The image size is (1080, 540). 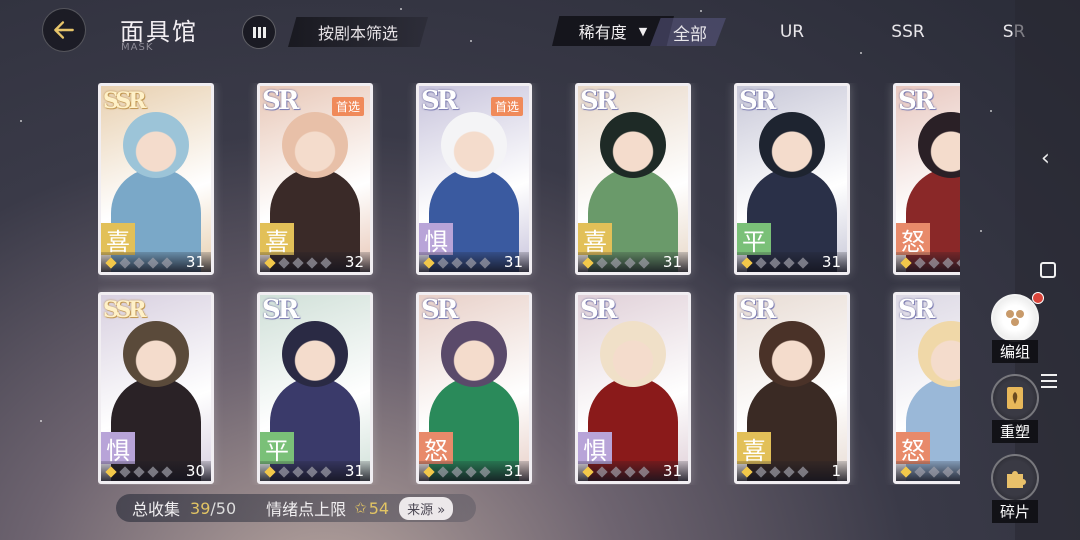 I want to click on mask-card: SSR 惧 30, so click(x=156, y=388).